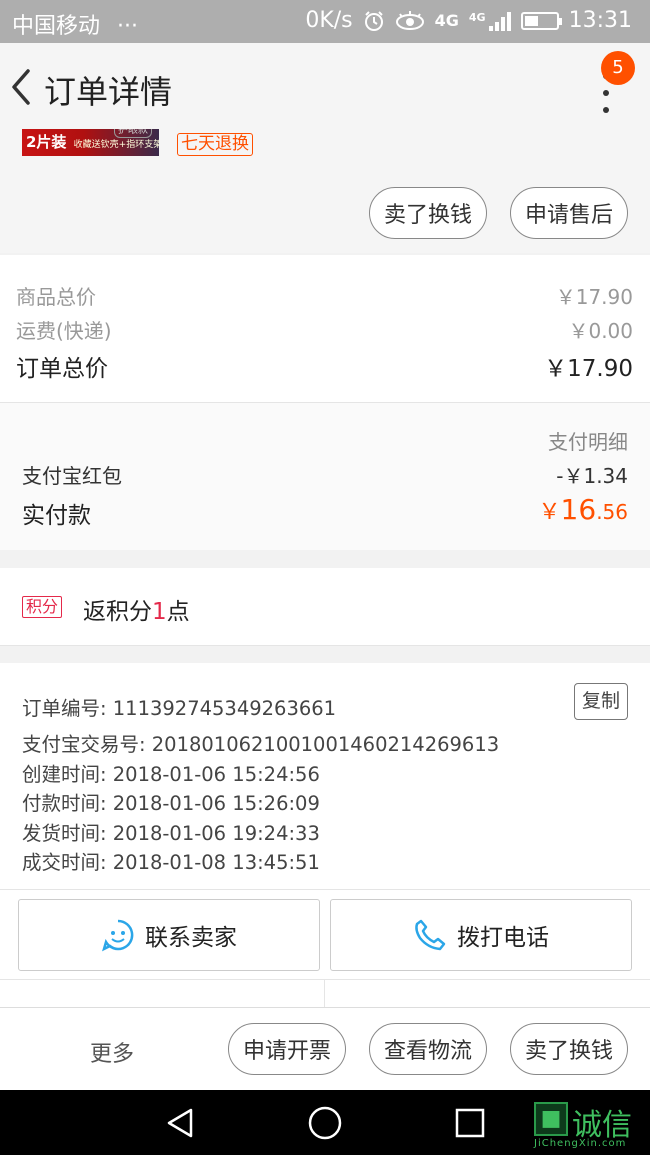 Image resolution: width=650 pixels, height=1155 pixels. Describe the element at coordinates (618, 68) in the screenshot. I see `notification-badge: 5` at that location.